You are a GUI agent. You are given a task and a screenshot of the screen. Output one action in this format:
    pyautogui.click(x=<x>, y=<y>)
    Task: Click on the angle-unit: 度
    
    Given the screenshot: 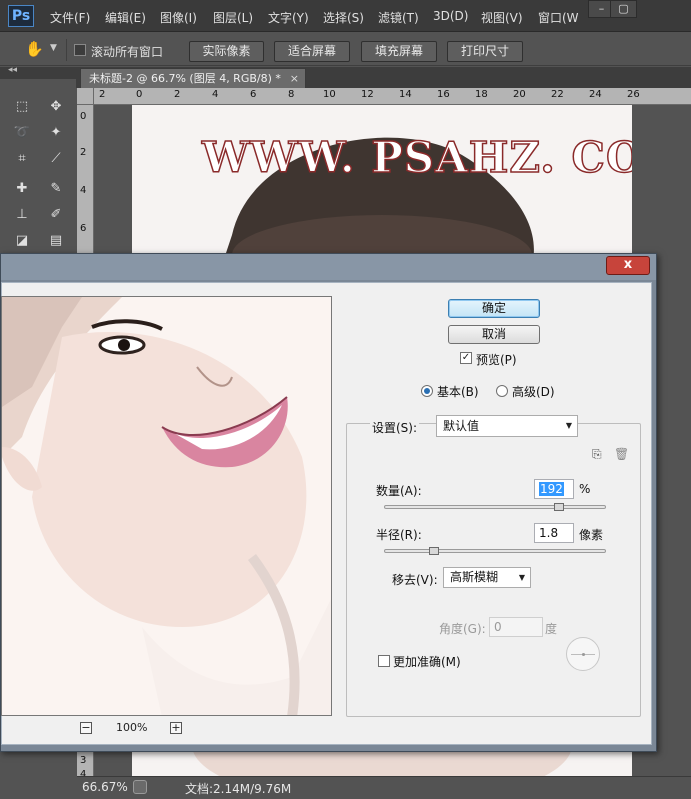 What is the action you would take?
    pyautogui.click(x=551, y=629)
    